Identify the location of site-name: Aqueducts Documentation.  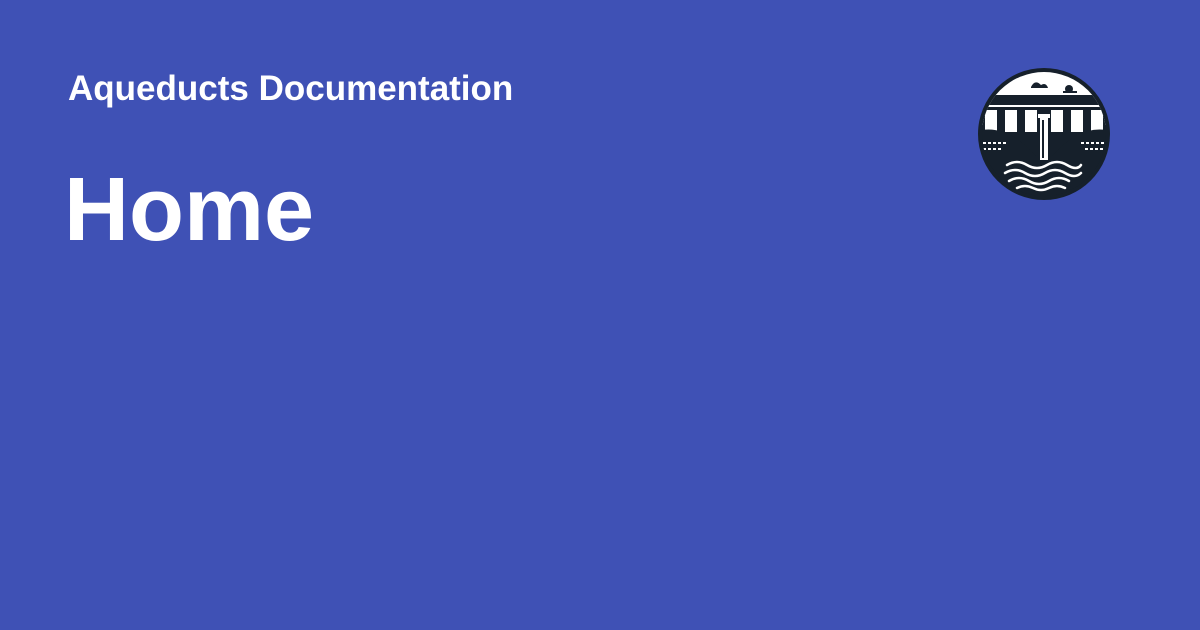
(291, 88).